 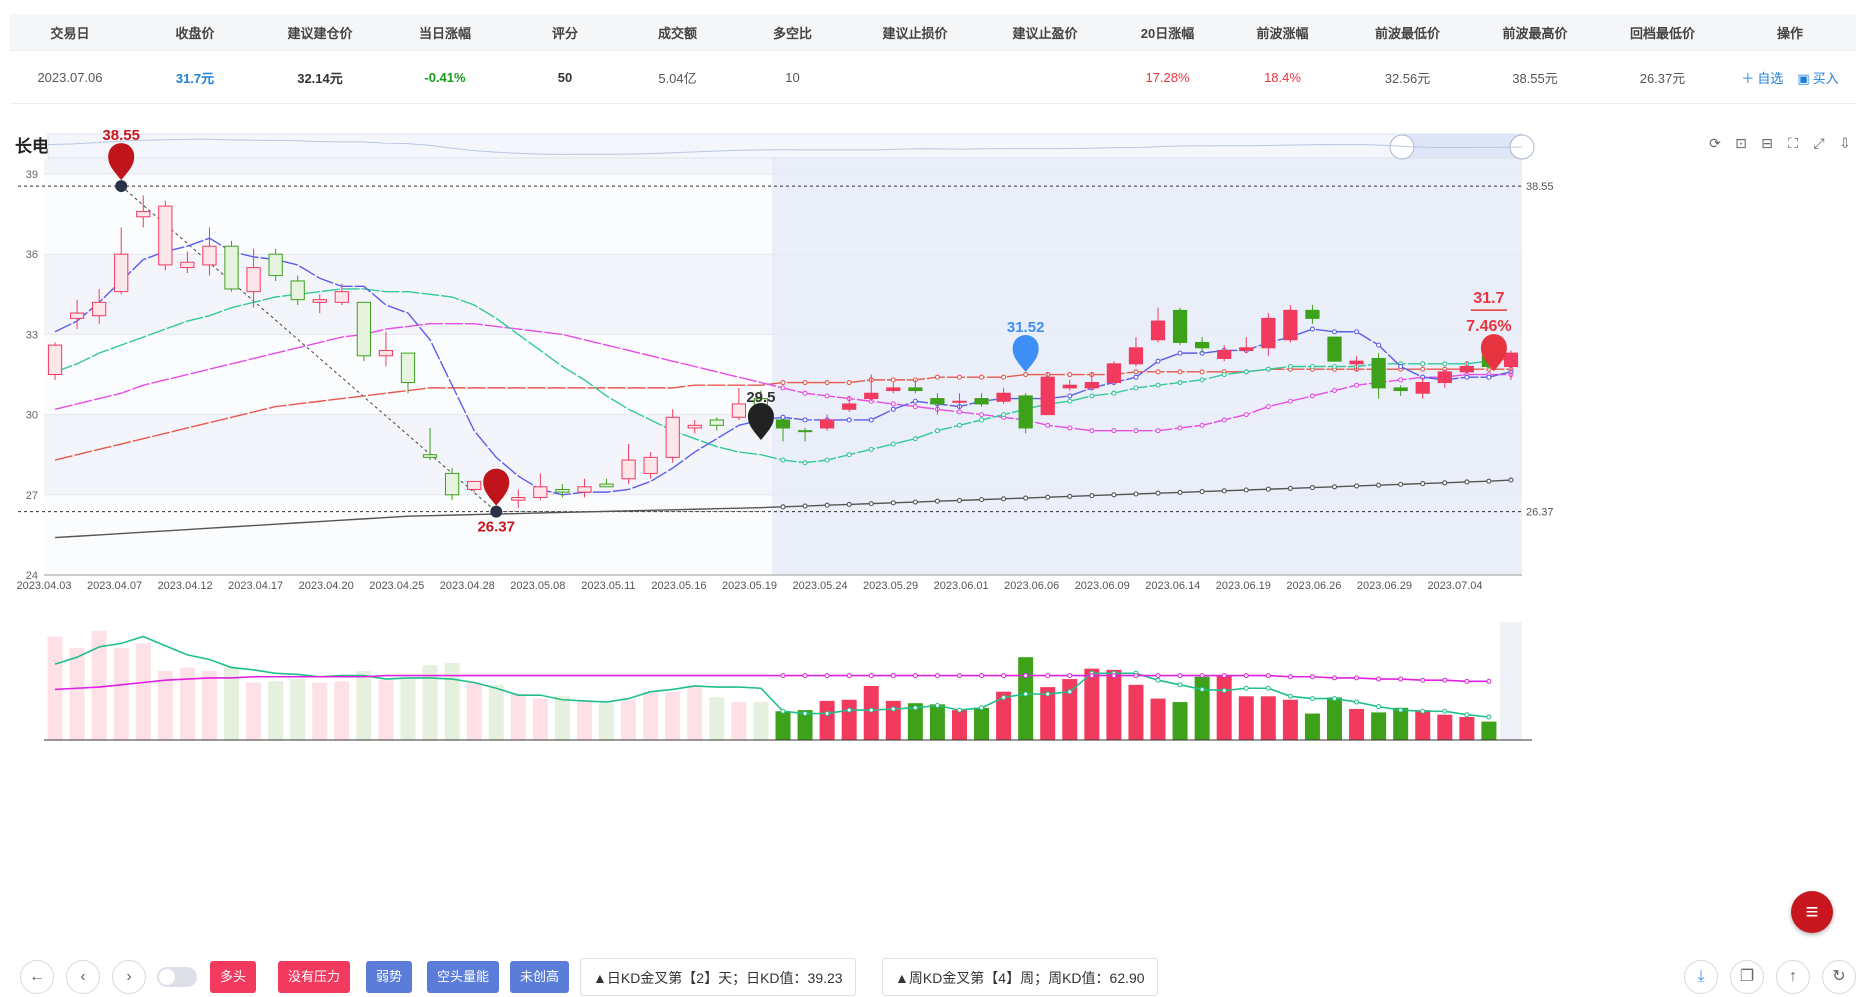 I want to click on arrow-up-icon: ↑, so click(x=1793, y=977).